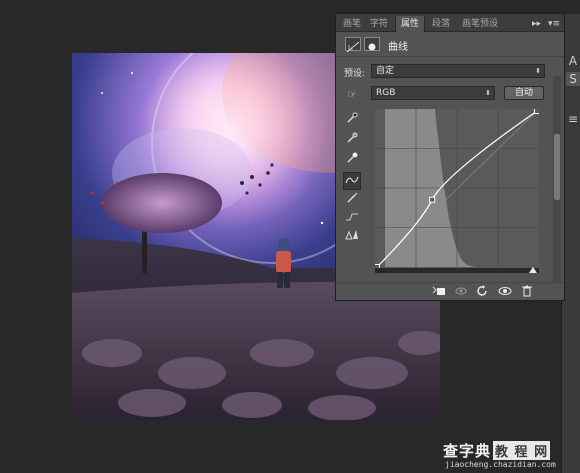  I want to click on curves-graph, so click(457, 190).